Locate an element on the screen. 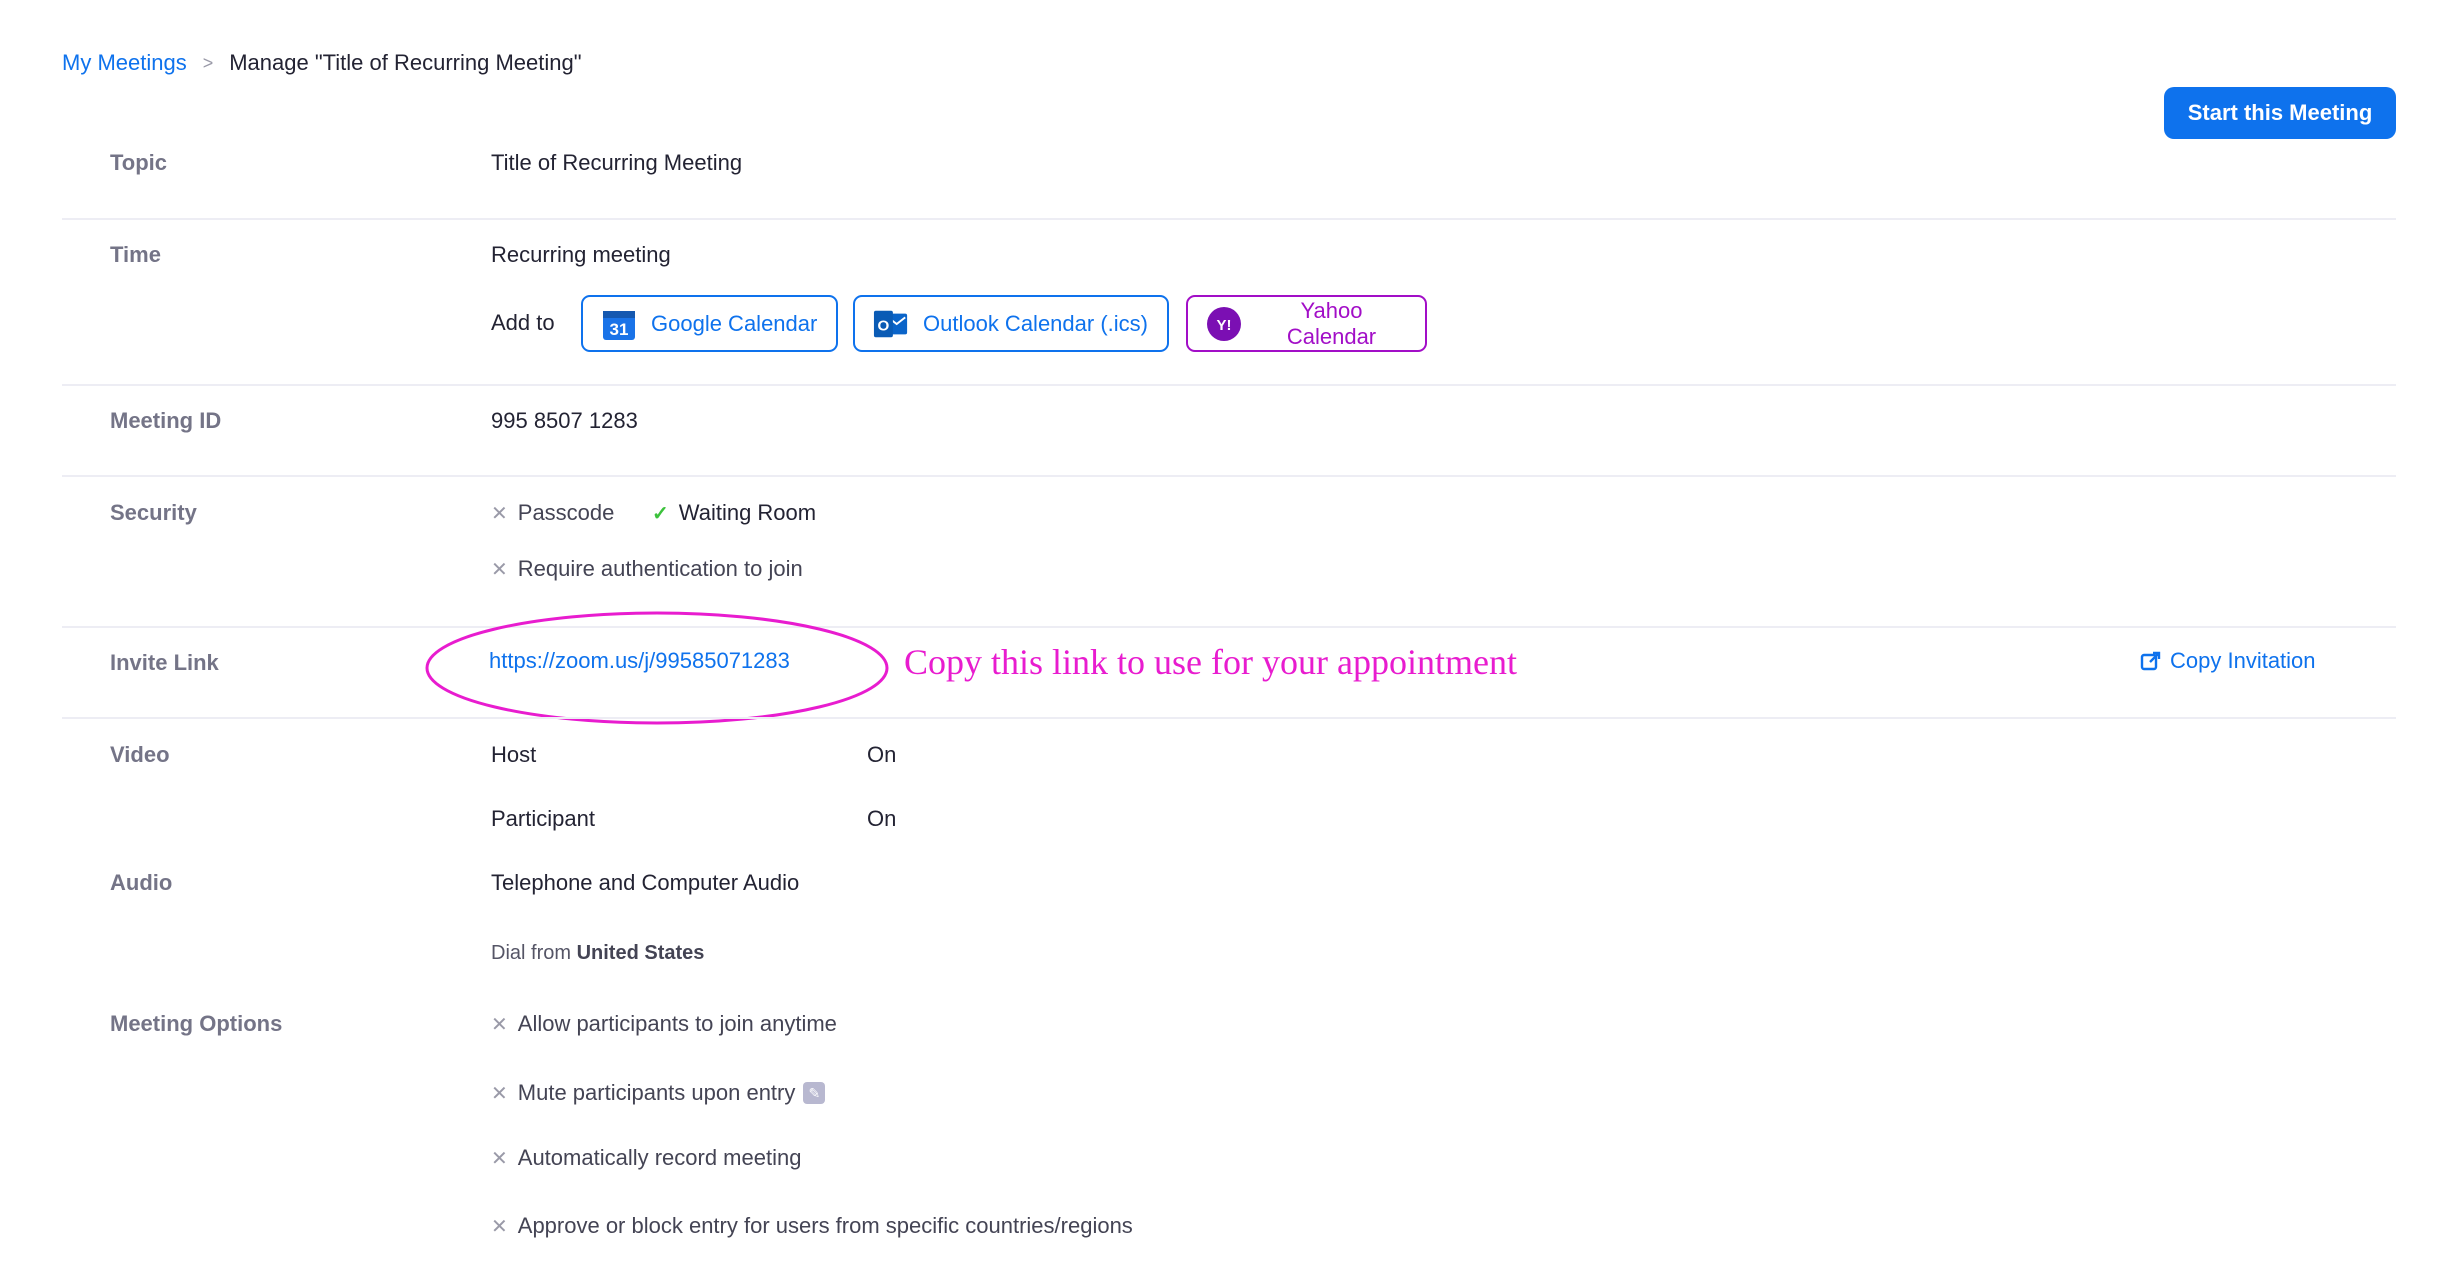 The height and width of the screenshot is (1281, 2446). invite-link-label: Invite Link is located at coordinates (164, 662).